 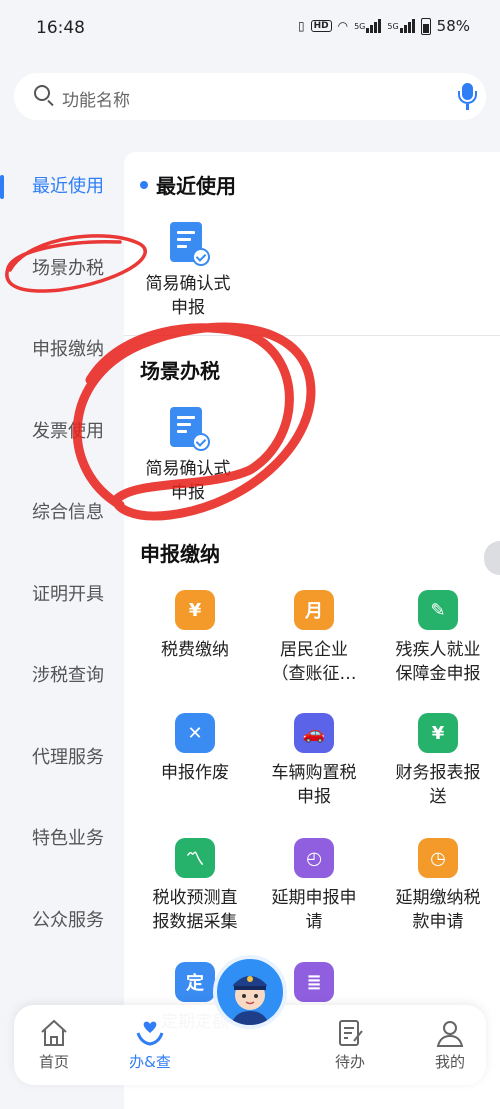 What do you see at coordinates (195, 885) in the screenshot?
I see `tile-declare-6: 〽税收预测直 报数据采集` at bounding box center [195, 885].